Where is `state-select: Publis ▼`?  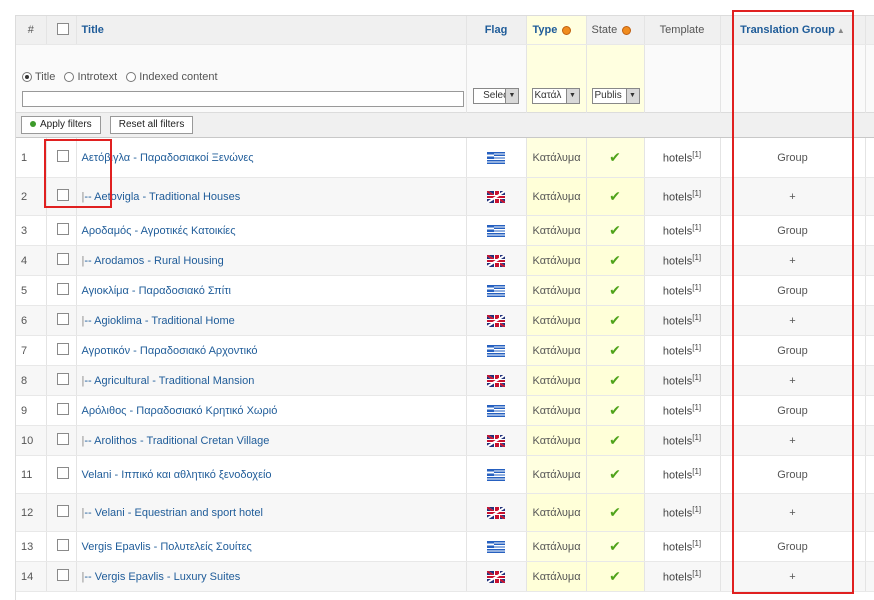
state-select: Publis ▼ is located at coordinates (615, 96).